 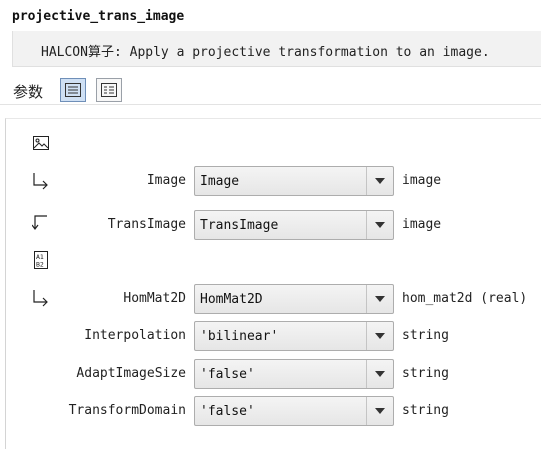 What do you see at coordinates (425, 410) in the screenshot?
I see `param-type-transformdomain: string` at bounding box center [425, 410].